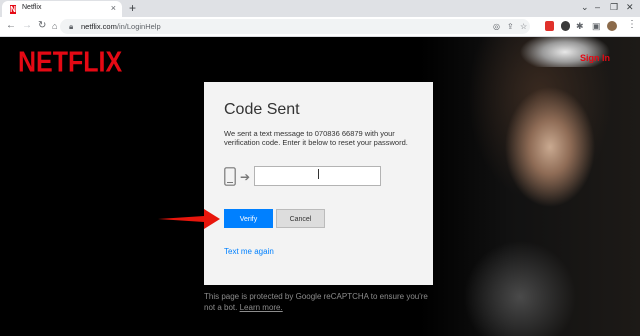 The image size is (640, 336). What do you see at coordinates (612, 26) in the screenshot?
I see `avatar` at bounding box center [612, 26].